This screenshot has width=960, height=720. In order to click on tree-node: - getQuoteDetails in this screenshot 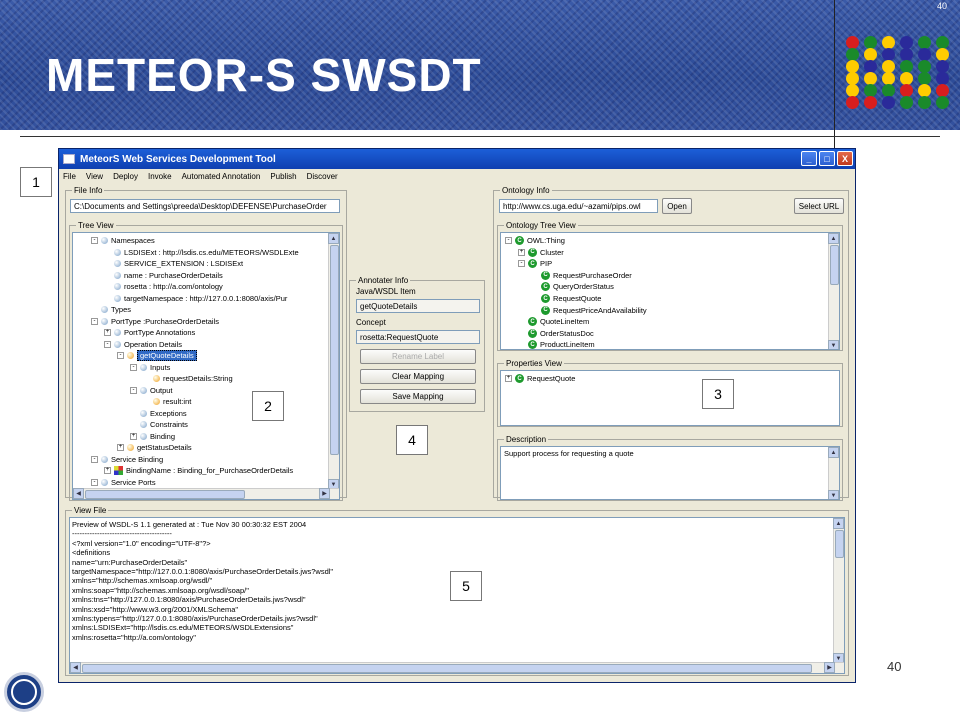, I will do `click(157, 355)`.